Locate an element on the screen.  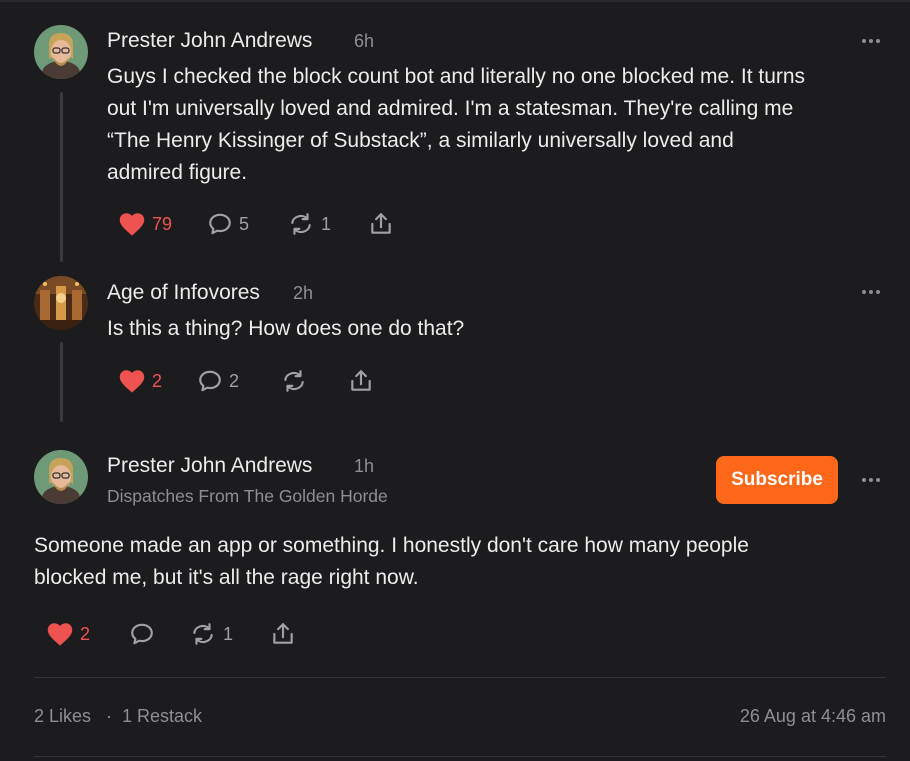
reply-button is located at coordinates (142, 634).